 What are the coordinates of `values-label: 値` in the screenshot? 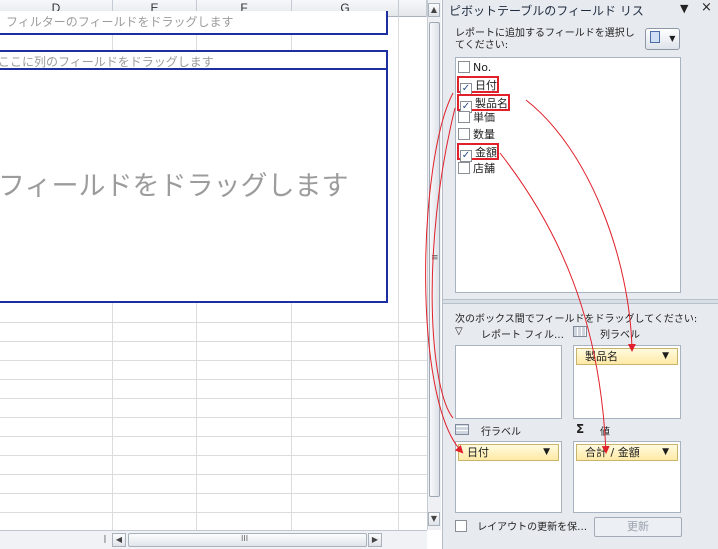 It's located at (605, 432).